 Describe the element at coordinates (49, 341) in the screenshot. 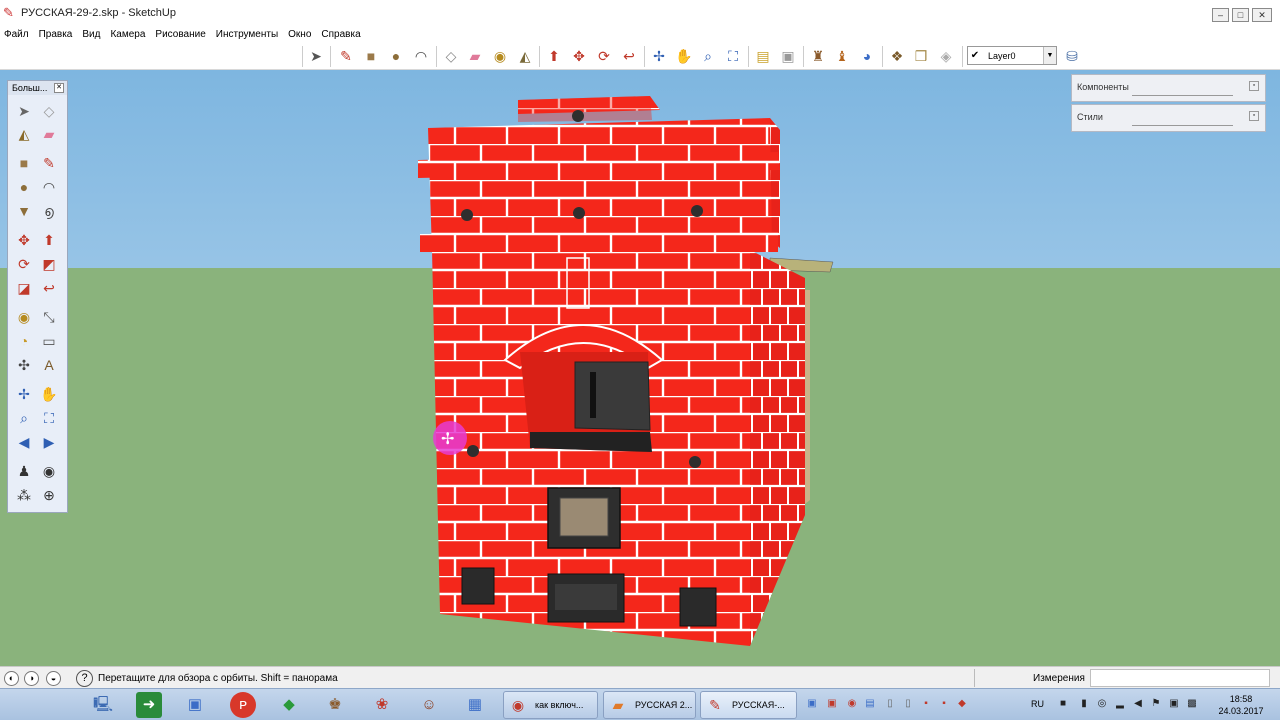

I see `text-icon: ▭` at that location.